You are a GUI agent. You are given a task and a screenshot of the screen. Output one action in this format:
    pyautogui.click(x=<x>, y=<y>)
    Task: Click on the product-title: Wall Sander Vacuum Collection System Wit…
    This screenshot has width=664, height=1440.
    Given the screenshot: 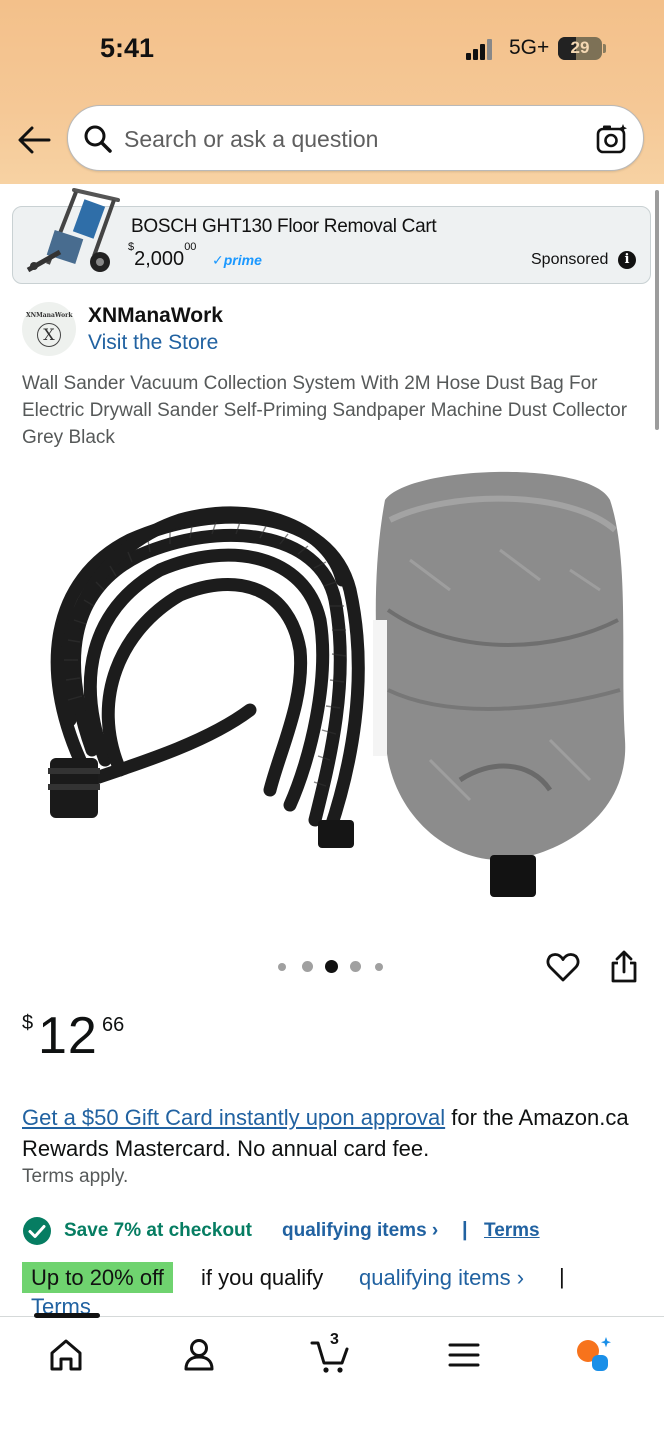 What is the action you would take?
    pyautogui.click(x=325, y=410)
    